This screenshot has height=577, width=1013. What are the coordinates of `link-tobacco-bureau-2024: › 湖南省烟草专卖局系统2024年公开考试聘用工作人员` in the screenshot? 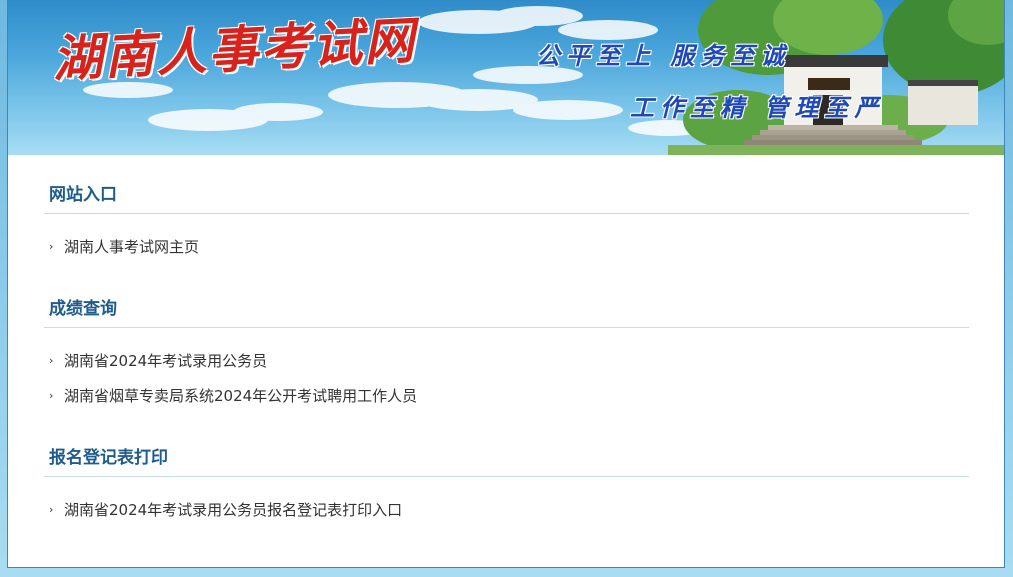 It's located at (230, 396).